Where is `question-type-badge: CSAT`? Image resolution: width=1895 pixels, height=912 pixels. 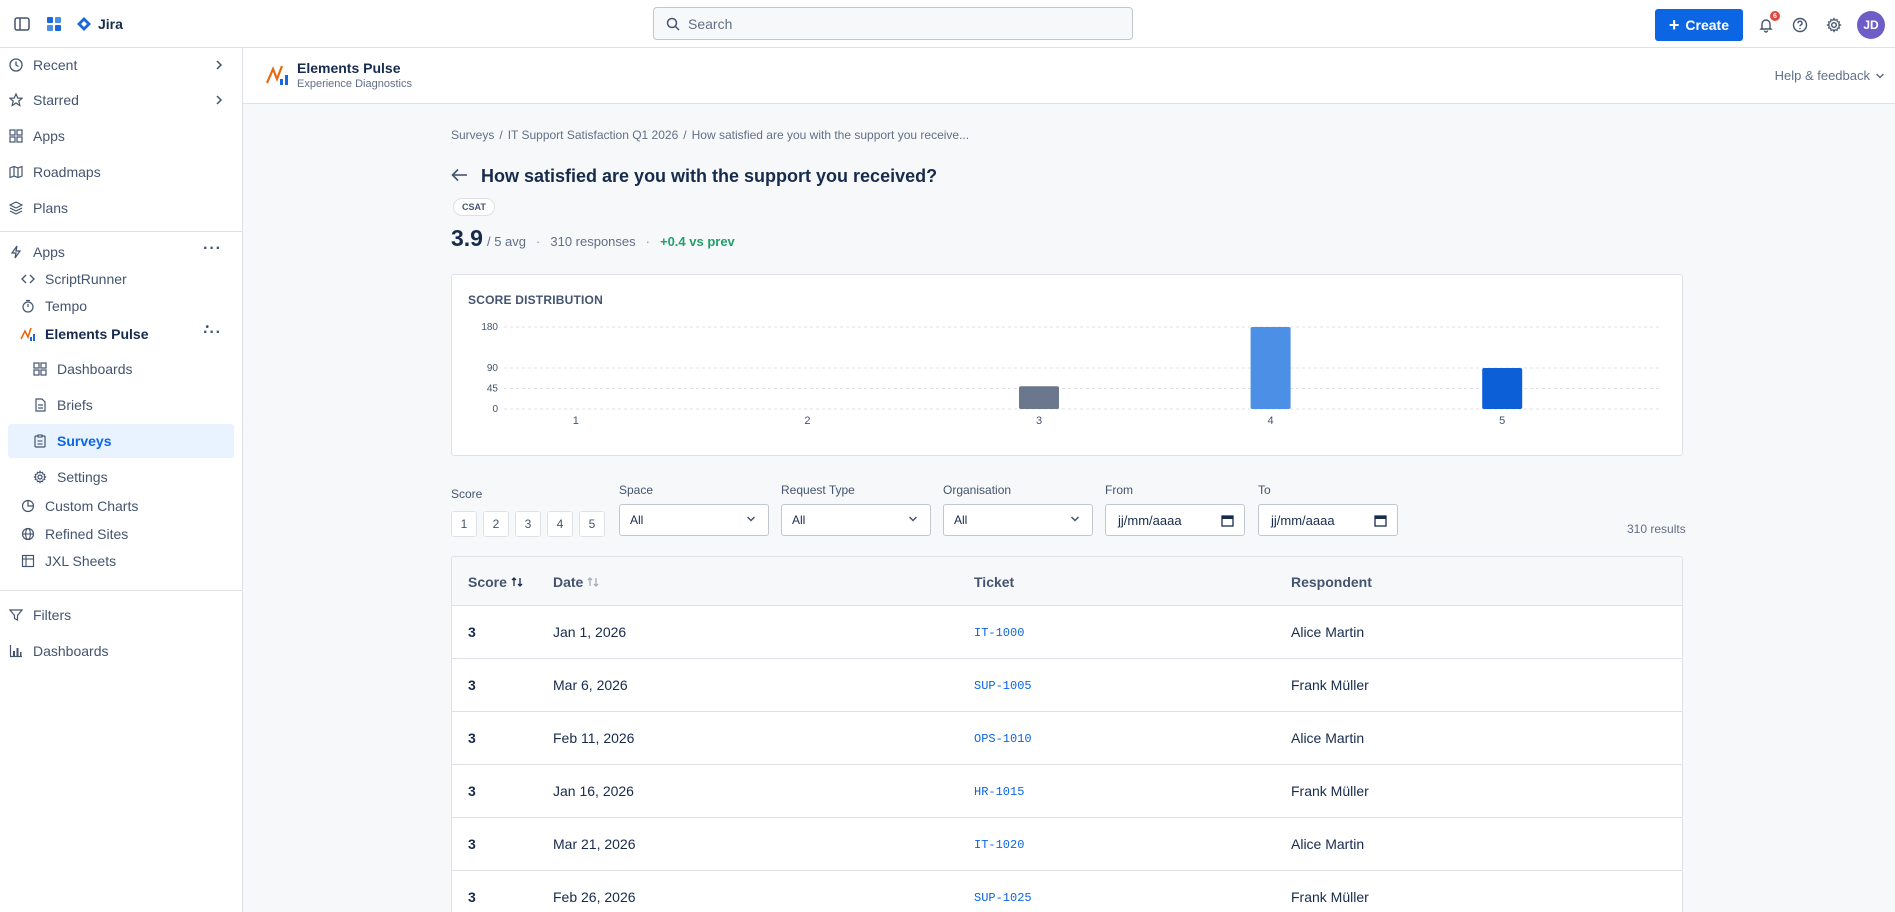 question-type-badge: CSAT is located at coordinates (474, 207).